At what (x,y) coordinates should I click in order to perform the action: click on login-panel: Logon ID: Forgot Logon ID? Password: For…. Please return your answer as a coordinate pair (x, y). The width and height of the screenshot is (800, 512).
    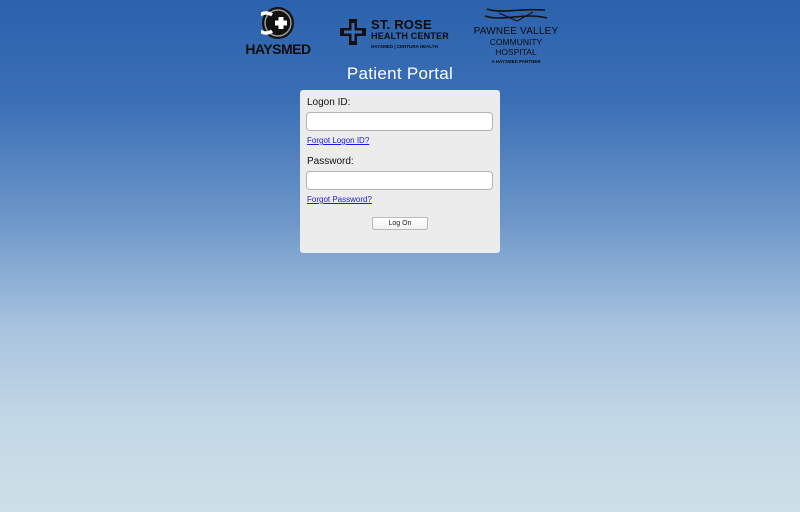
    Looking at the image, I should click on (400, 171).